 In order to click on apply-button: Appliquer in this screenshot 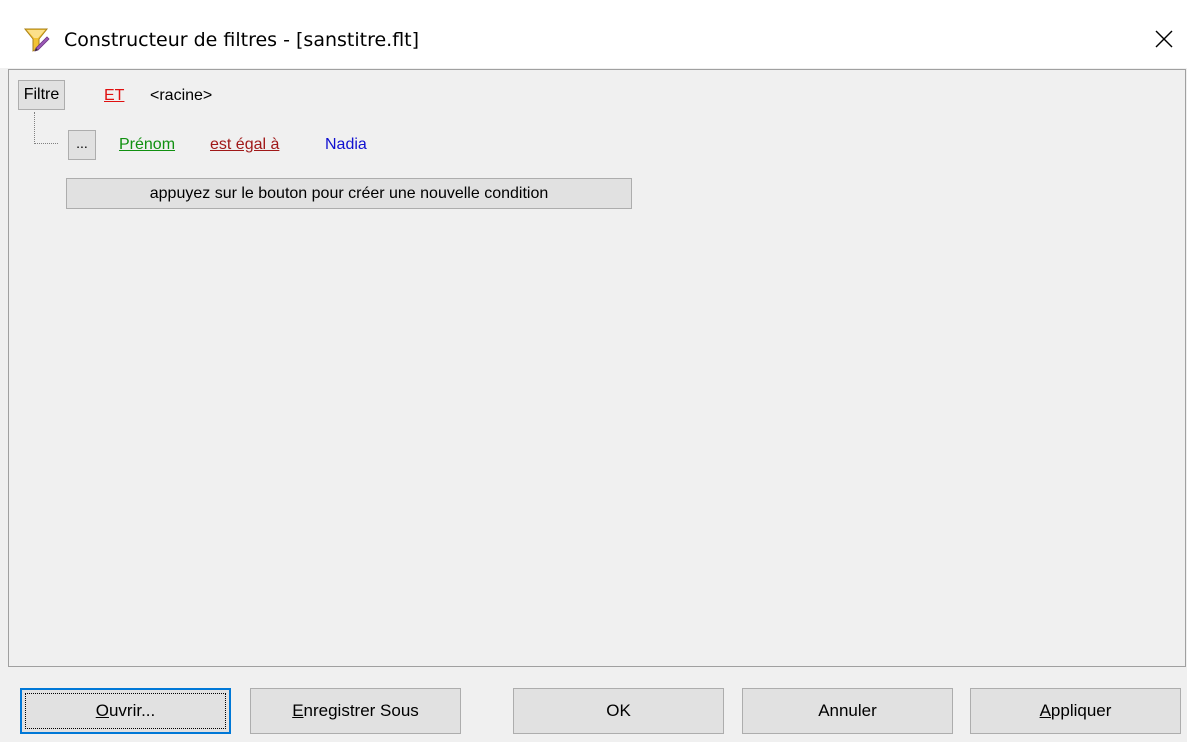, I will do `click(1075, 711)`.